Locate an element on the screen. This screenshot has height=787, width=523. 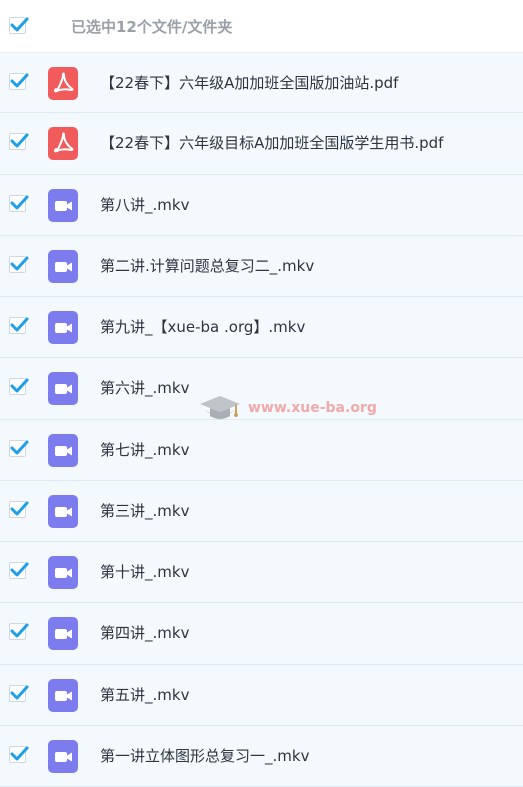
file-name: 第四讲_.mkv is located at coordinates (145, 633).